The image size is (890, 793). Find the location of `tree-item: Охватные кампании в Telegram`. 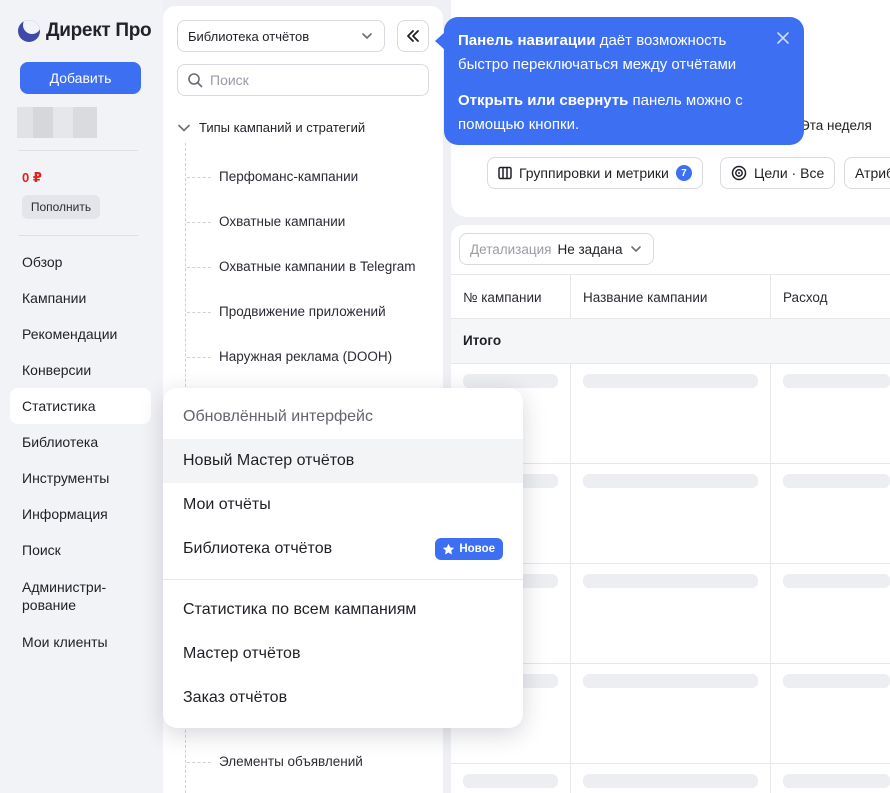

tree-item: Охватные кампании в Telegram is located at coordinates (300, 266).